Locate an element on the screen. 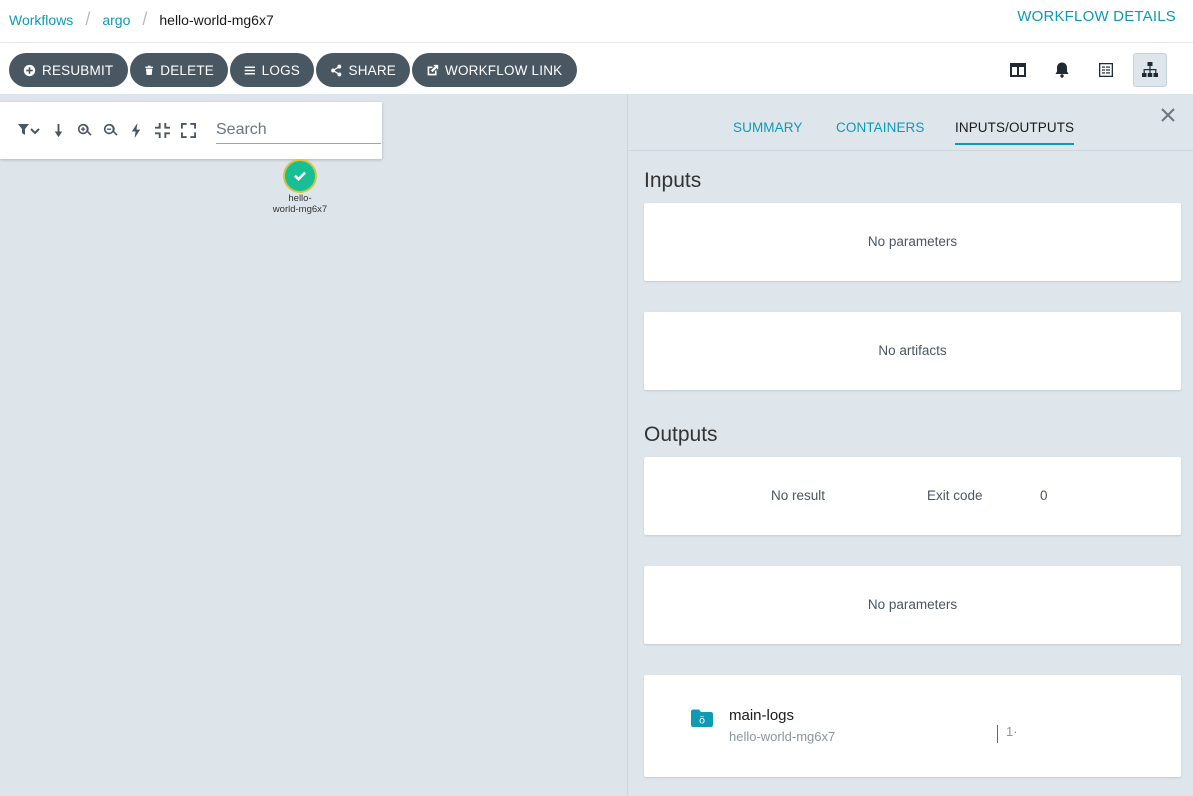  artifact-name: main-logs is located at coordinates (761, 715).